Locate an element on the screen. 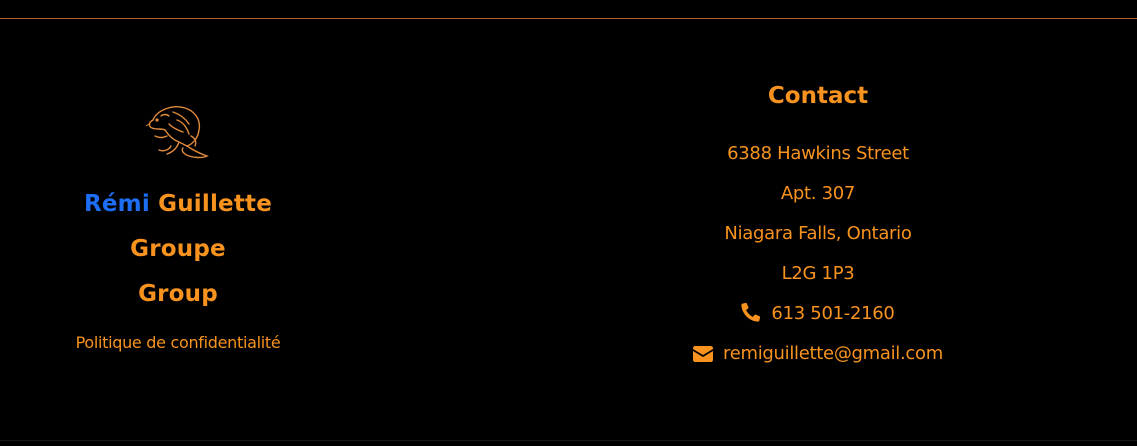 Image resolution: width=1137 pixels, height=446 pixels. postal-code: L2G 1P3 is located at coordinates (818, 273).